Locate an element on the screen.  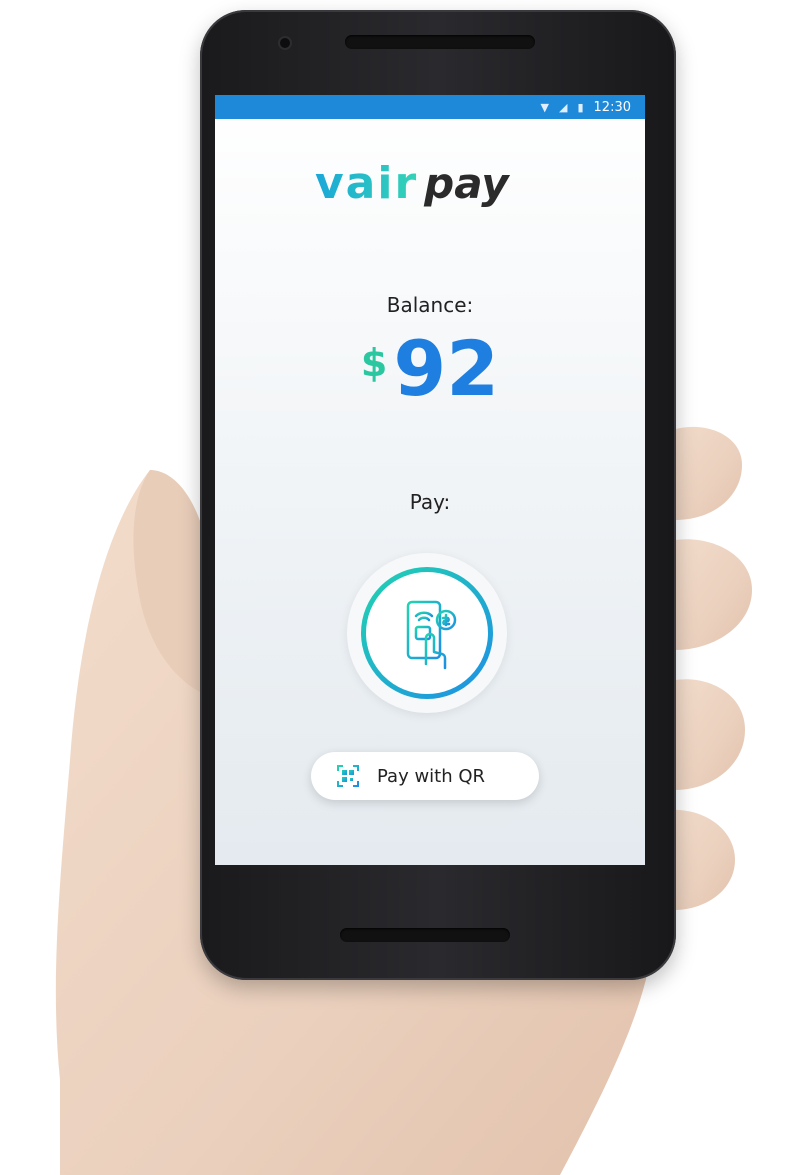
tap-to-pay-icon is located at coordinates (431, 635).